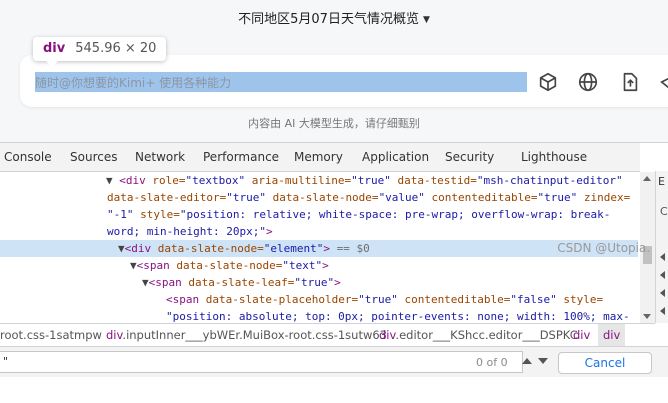 The width and height of the screenshot is (668, 403). I want to click on tab-network: Network, so click(160, 157).